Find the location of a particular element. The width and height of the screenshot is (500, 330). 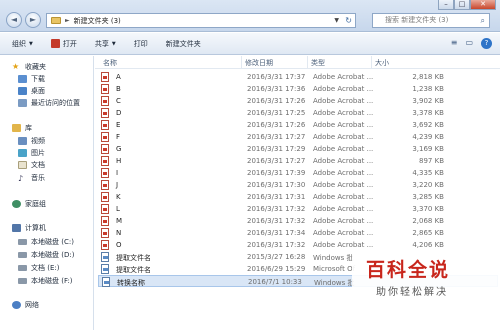

column-header-size: 大小 is located at coordinates (382, 63).